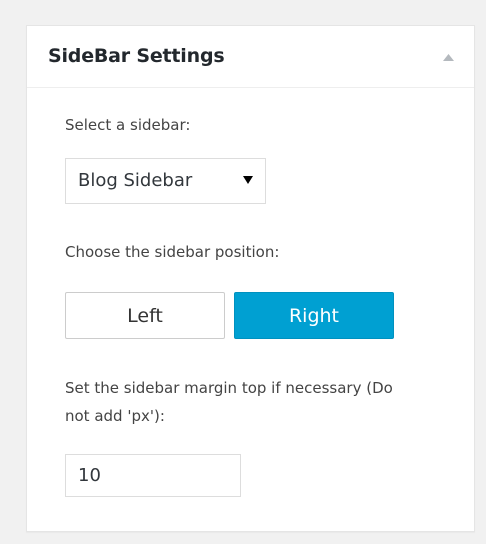 This screenshot has height=544, width=486. Describe the element at coordinates (248, 180) in the screenshot. I see `triangle-down-icon` at that location.